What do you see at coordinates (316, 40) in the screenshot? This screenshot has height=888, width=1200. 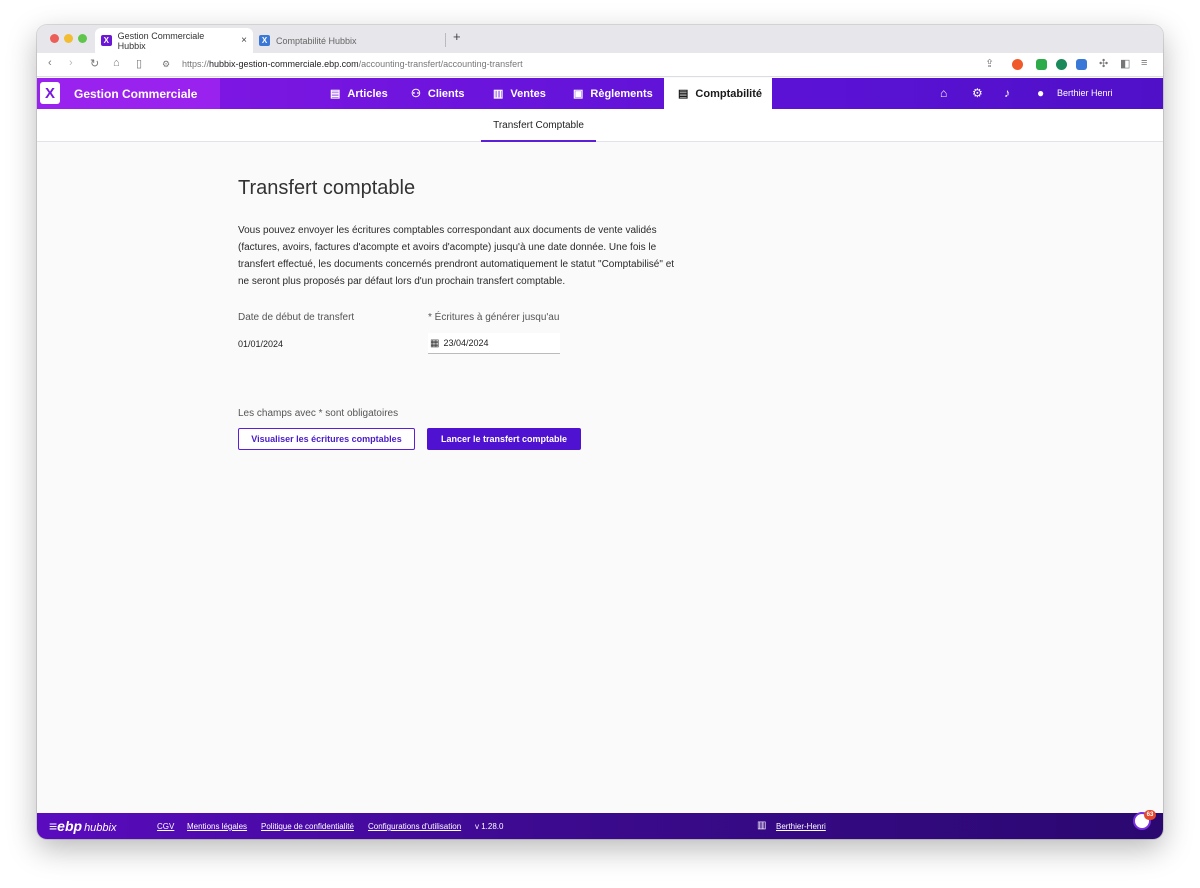 I see `tab-title: Comptabilité Hubbix` at bounding box center [316, 40].